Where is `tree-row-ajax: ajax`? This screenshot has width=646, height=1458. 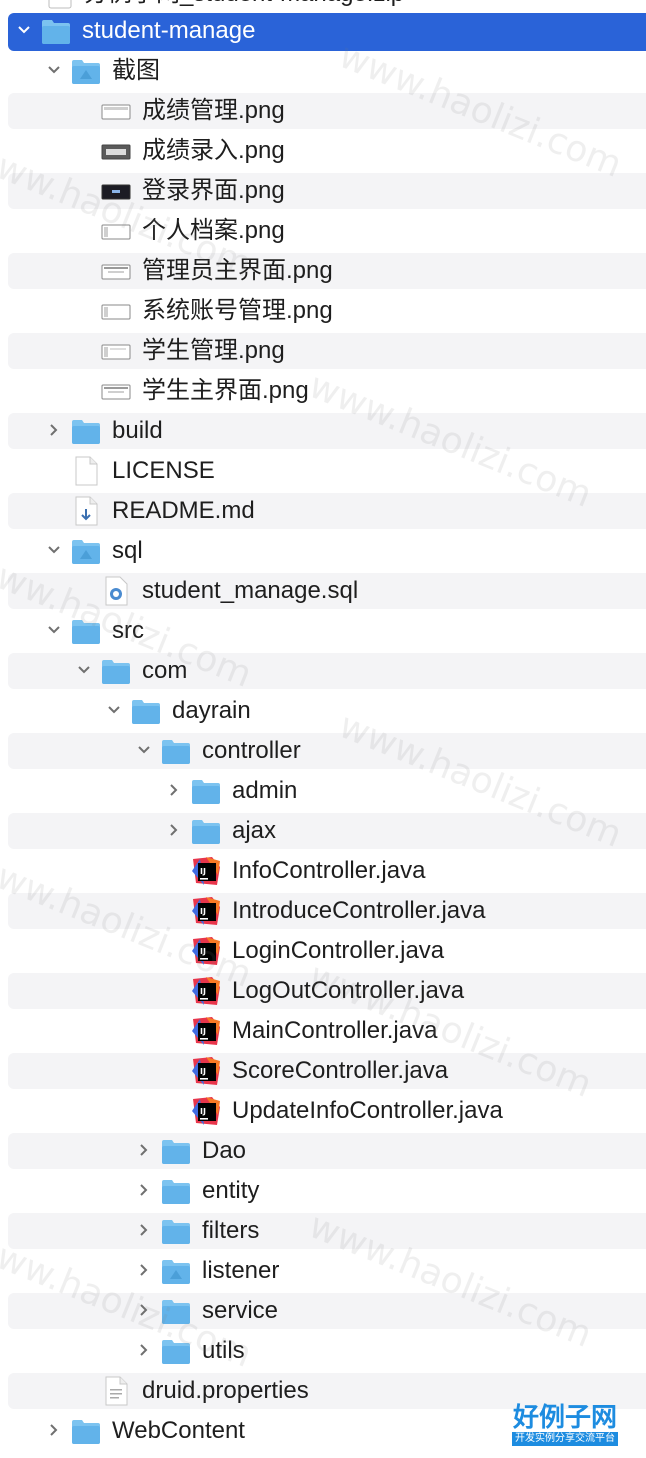 tree-row-ajax: ajax is located at coordinates (323, 831).